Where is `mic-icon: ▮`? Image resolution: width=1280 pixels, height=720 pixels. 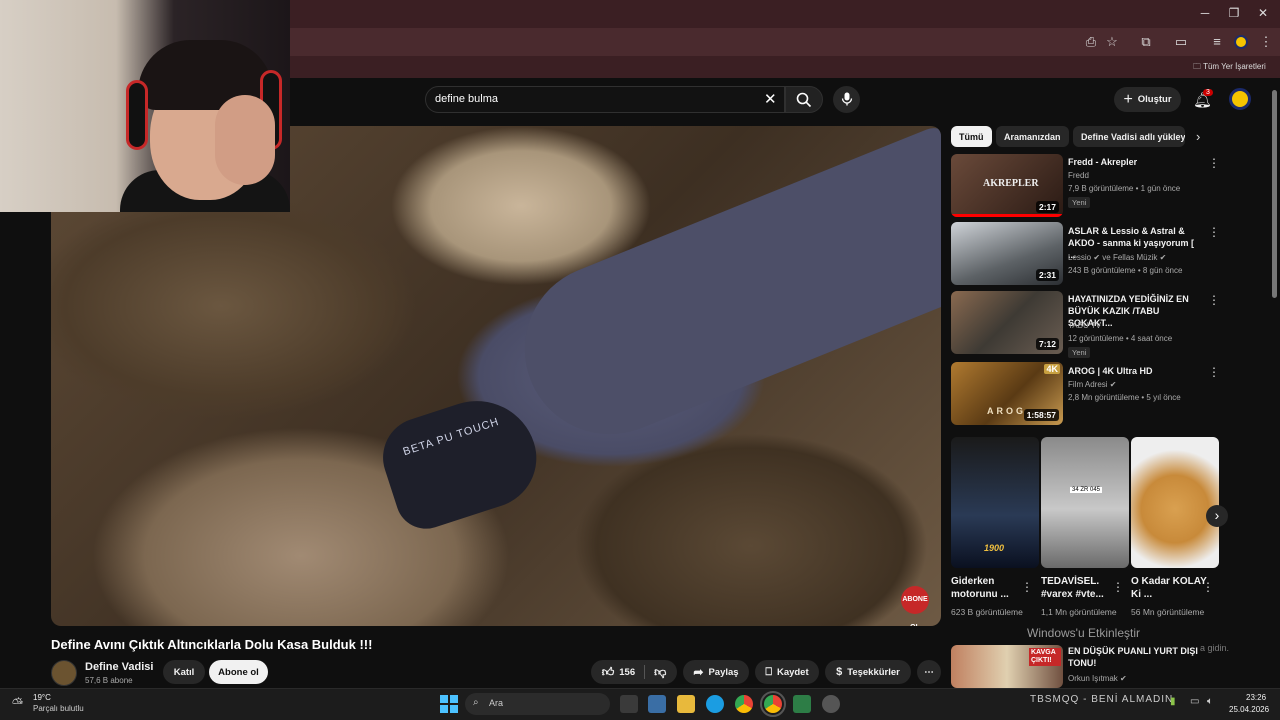
mic-icon: ▮ is located at coordinates (1173, 701).